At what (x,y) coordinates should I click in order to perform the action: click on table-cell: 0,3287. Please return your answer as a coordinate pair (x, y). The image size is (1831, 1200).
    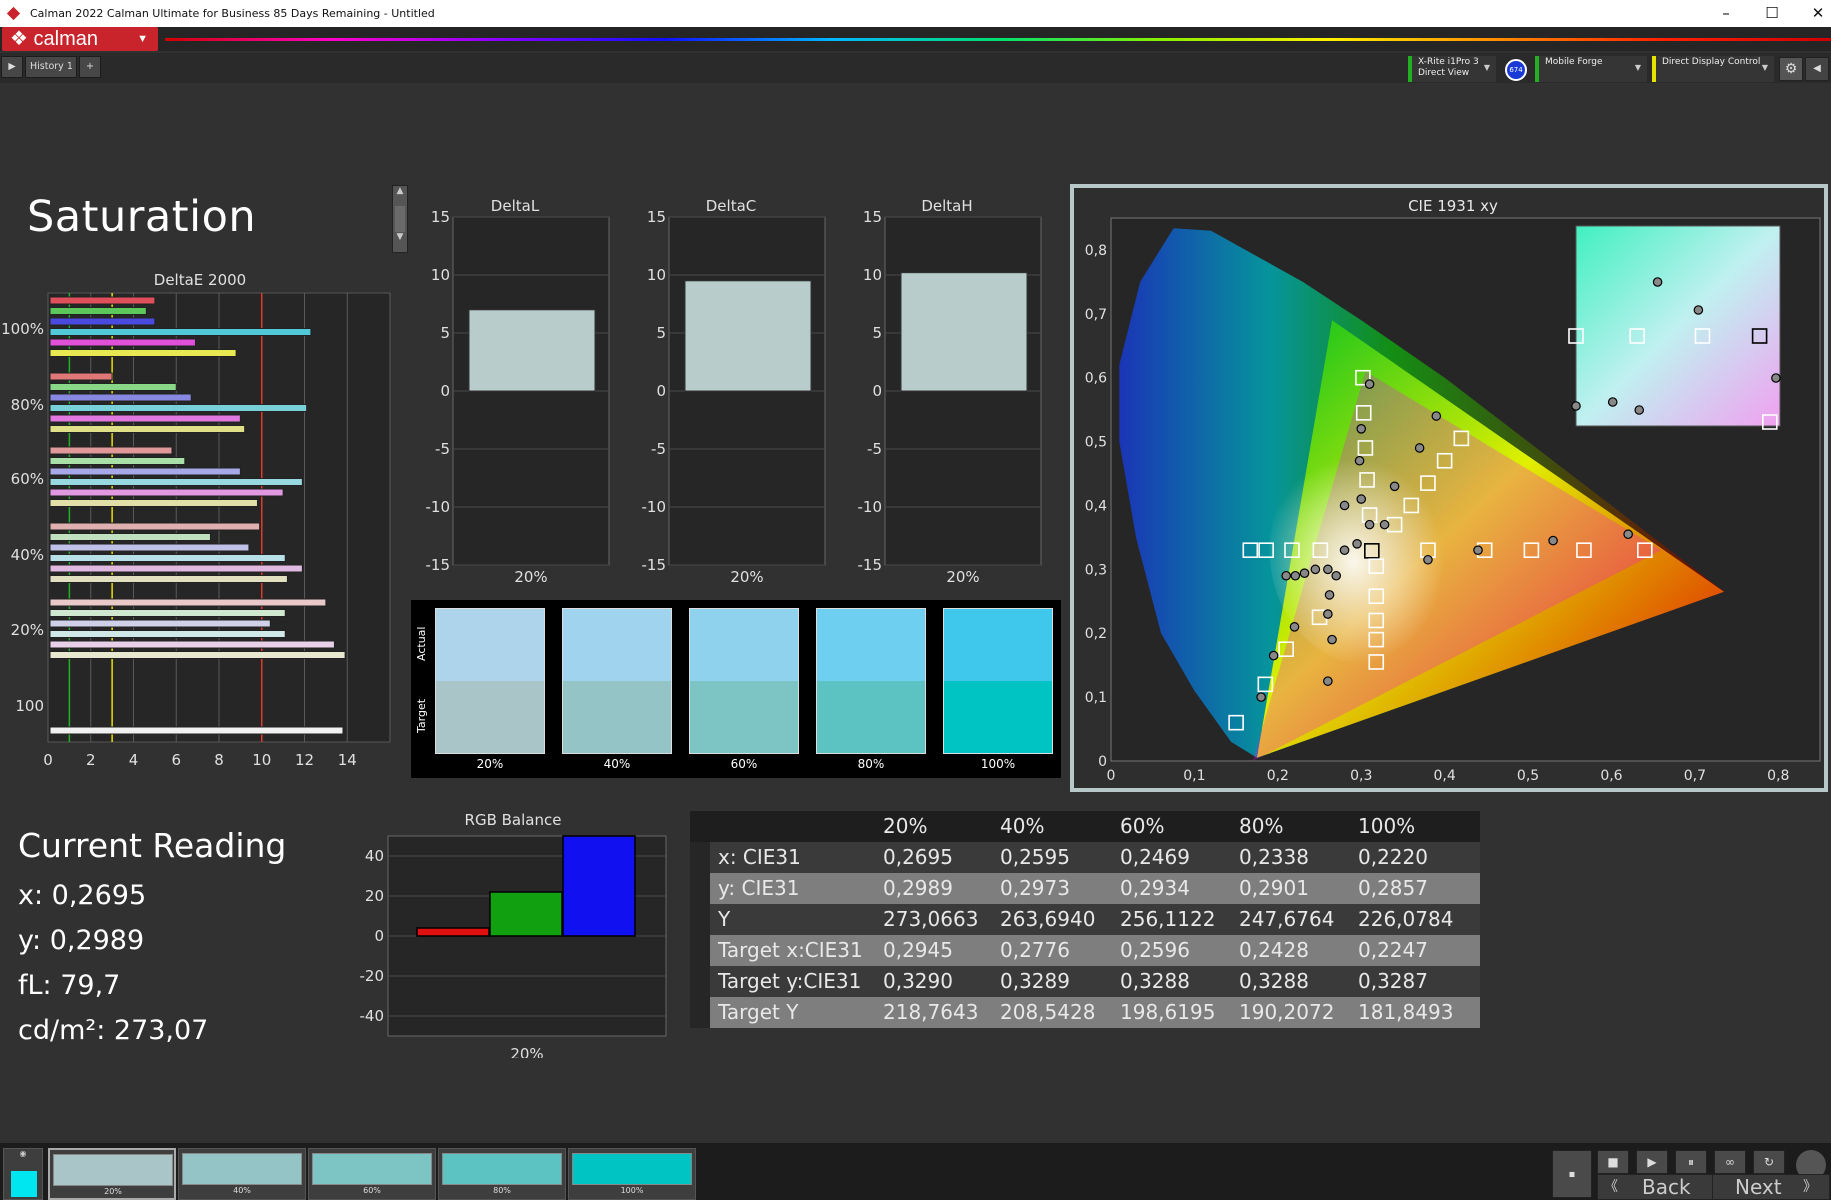
    Looking at the image, I should click on (1393, 981).